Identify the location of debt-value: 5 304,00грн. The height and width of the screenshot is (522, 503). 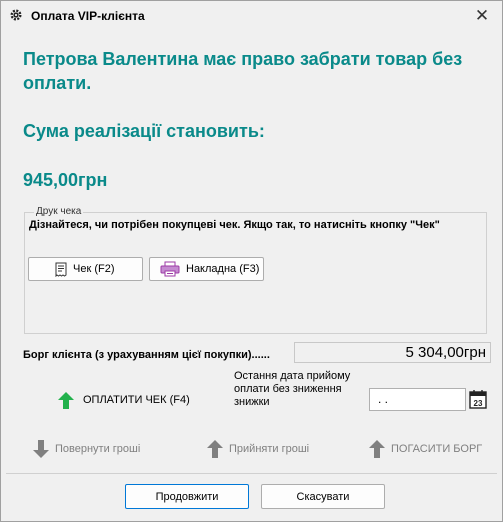
(392, 352).